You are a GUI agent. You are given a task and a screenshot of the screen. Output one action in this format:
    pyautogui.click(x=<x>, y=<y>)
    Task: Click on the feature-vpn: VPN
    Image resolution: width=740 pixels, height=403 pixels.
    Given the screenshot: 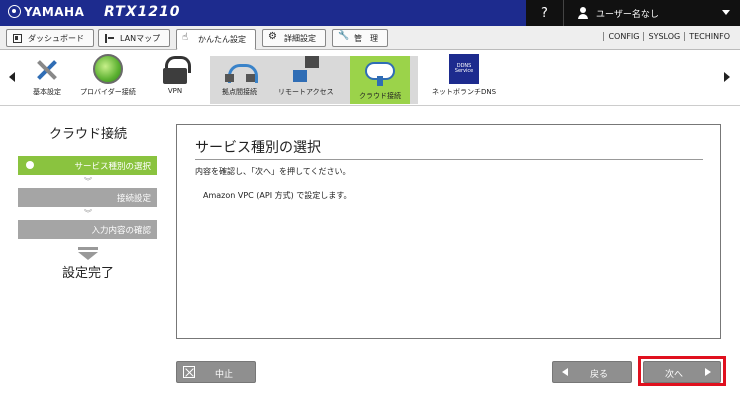 What is the action you would take?
    pyautogui.click(x=175, y=78)
    